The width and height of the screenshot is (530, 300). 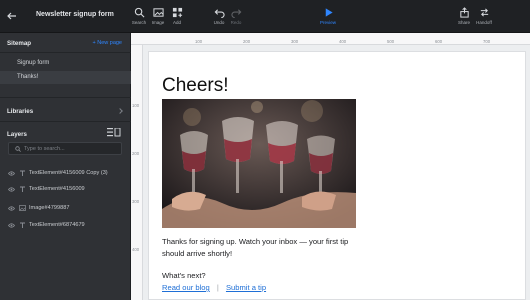 What do you see at coordinates (464, 12) in the screenshot?
I see `share-icon` at bounding box center [464, 12].